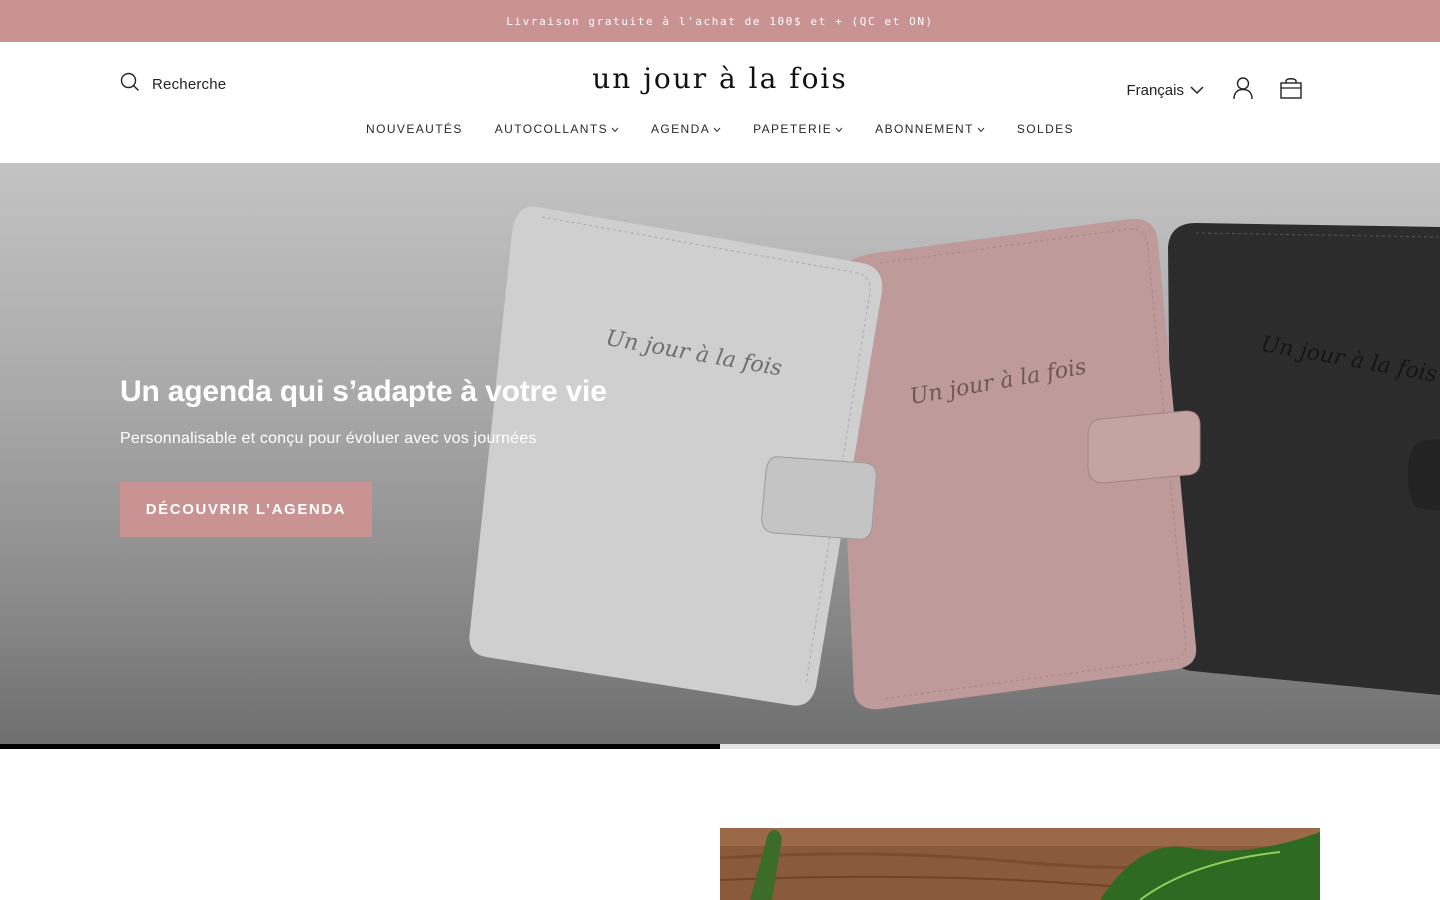 The height and width of the screenshot is (900, 1440). Describe the element at coordinates (720, 78) in the screenshot. I see `site-logo: un jour à la fois` at that location.